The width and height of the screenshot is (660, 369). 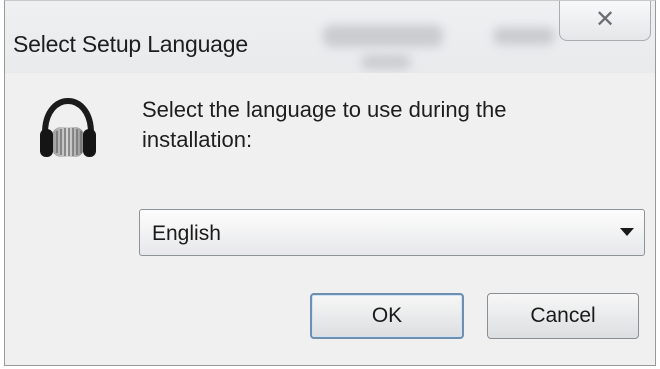 What do you see at coordinates (387, 316) in the screenshot?
I see `ok-button: OK` at bounding box center [387, 316].